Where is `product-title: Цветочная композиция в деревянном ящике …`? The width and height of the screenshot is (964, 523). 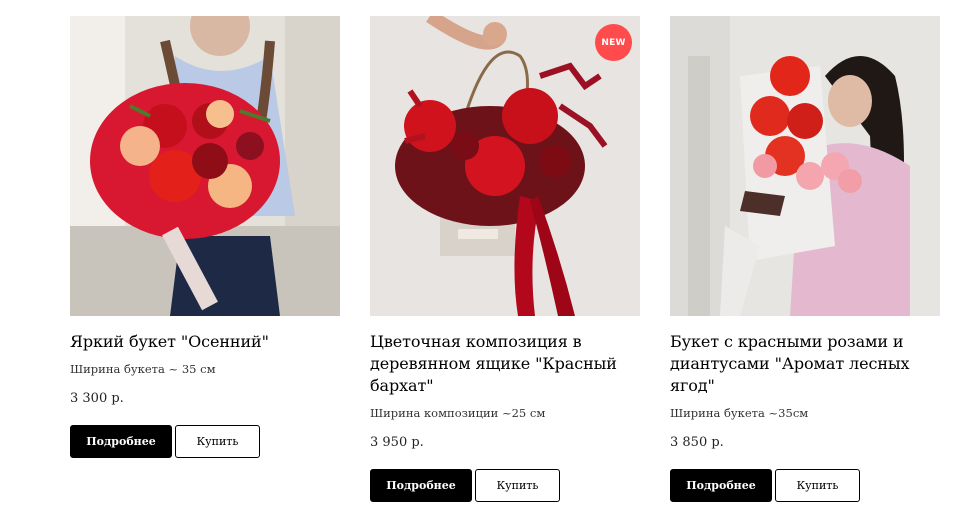 product-title: Цветочная композиция в деревянном ящике … is located at coordinates (505, 364).